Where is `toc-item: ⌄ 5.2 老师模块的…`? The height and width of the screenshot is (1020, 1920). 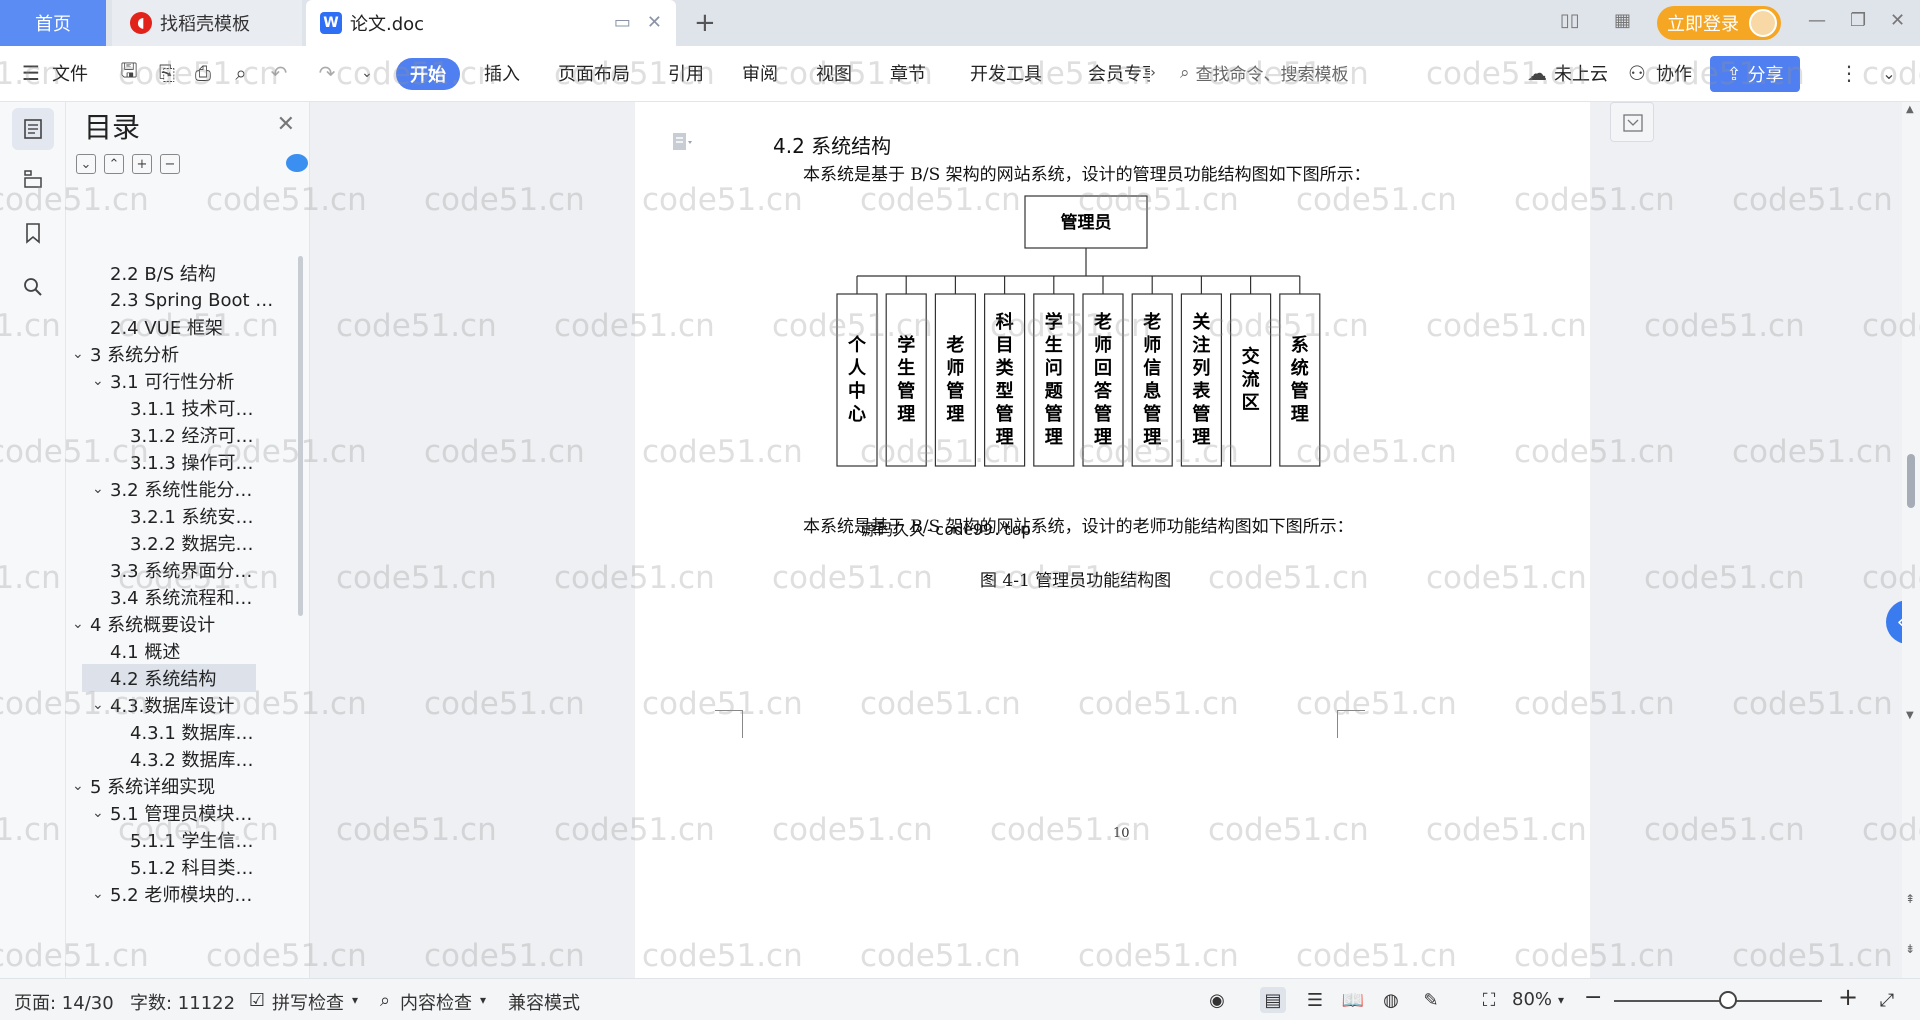
toc-item: ⌄ 5.2 老师模块的… is located at coordinates (172, 894).